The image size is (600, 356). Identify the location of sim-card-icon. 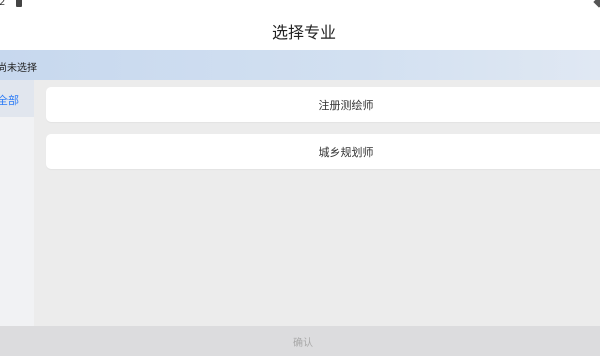
(19, 3).